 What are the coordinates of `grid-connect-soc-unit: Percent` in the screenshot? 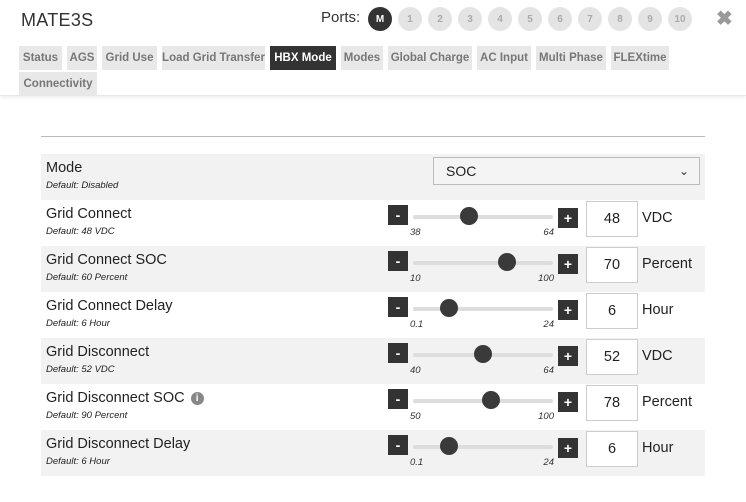 It's located at (667, 264).